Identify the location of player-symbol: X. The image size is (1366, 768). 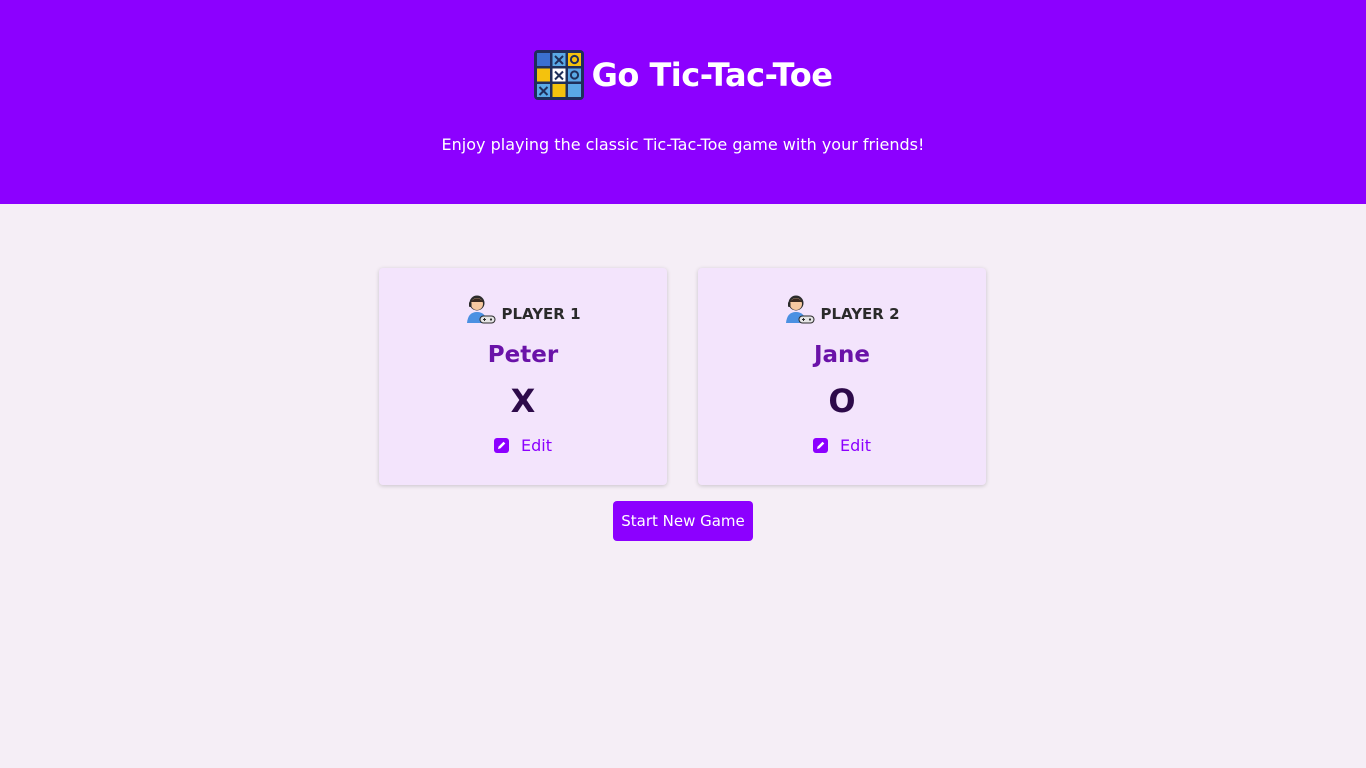
(523, 401).